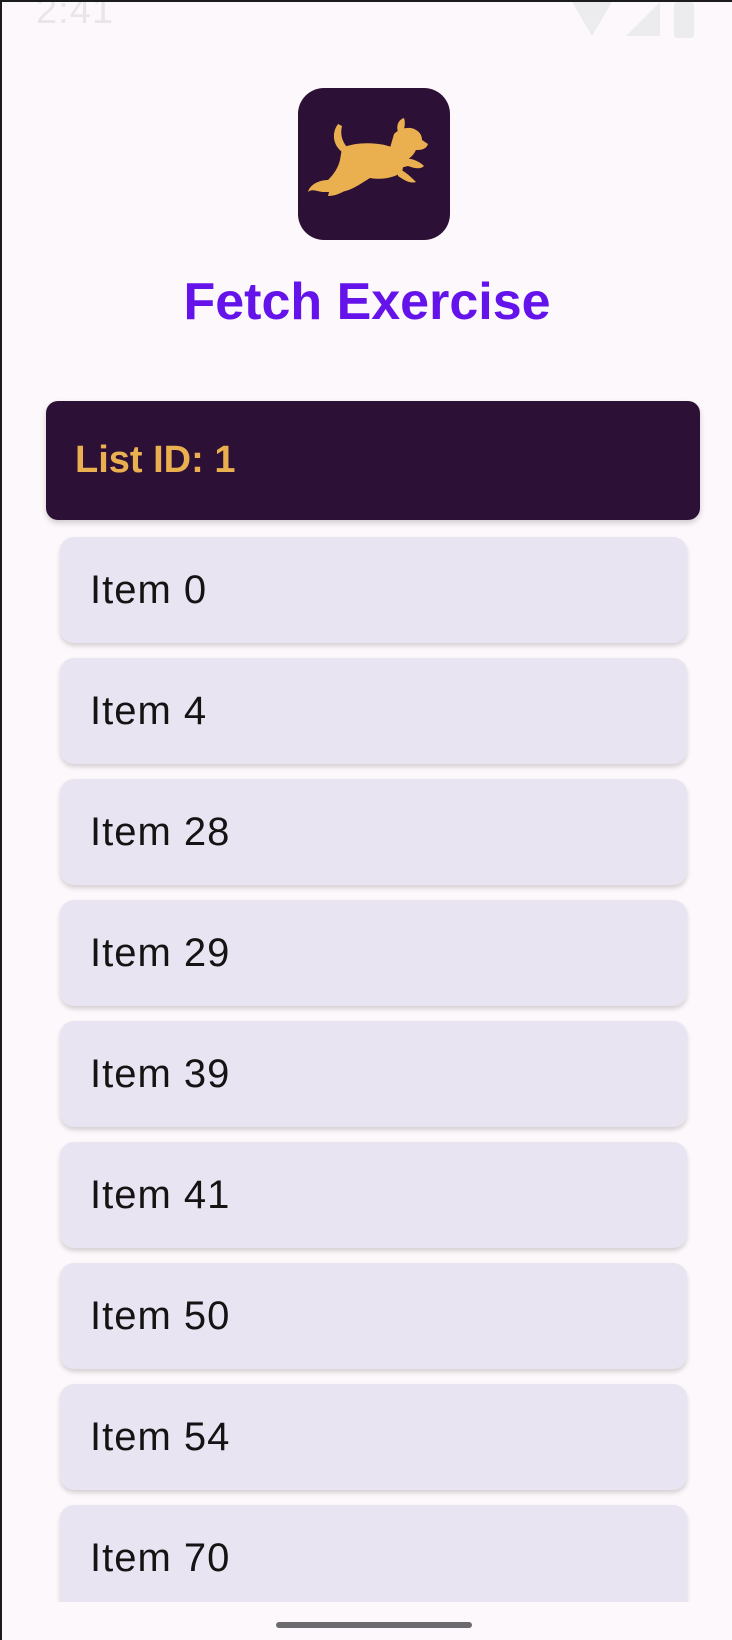  I want to click on status-icons, so click(633, 20).